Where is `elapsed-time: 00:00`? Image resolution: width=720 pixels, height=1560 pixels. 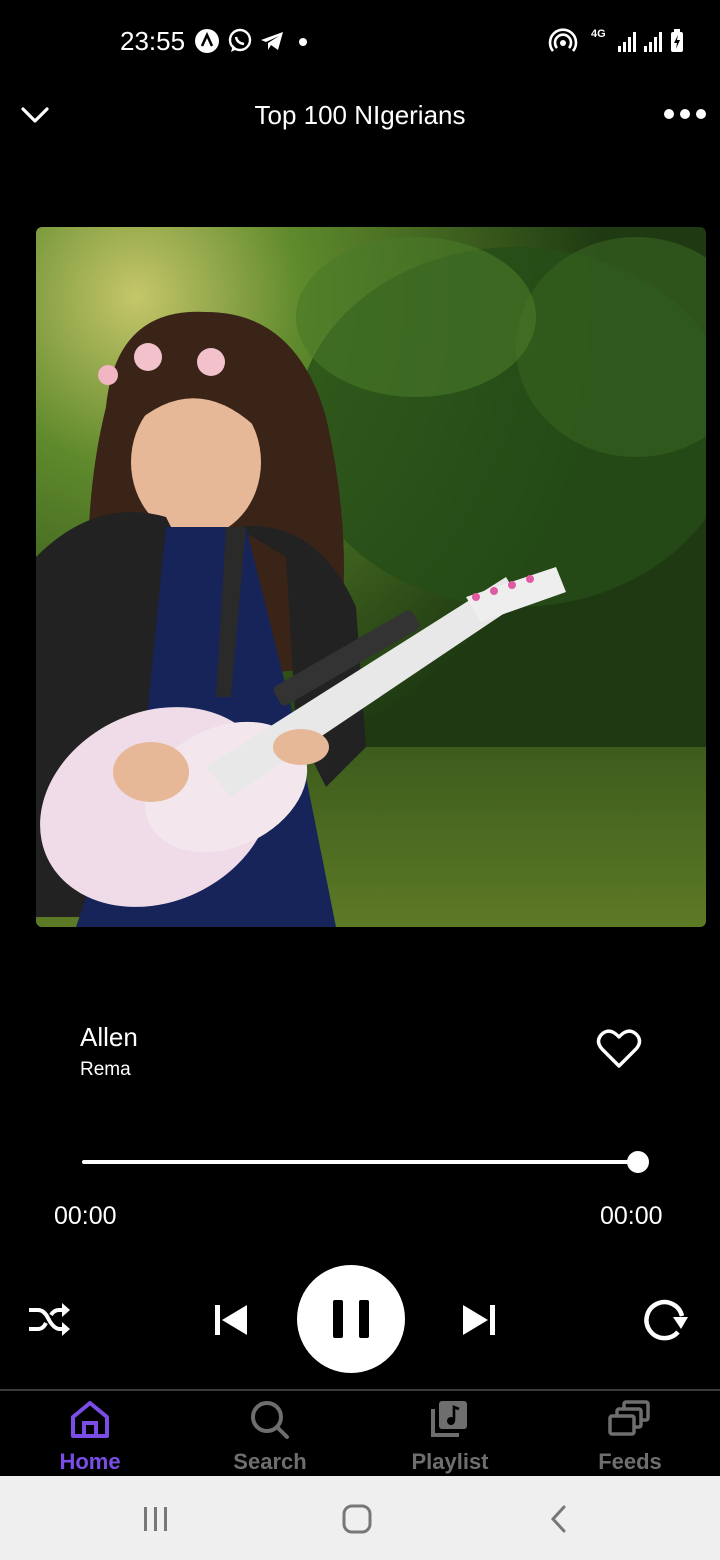 elapsed-time: 00:00 is located at coordinates (85, 1216).